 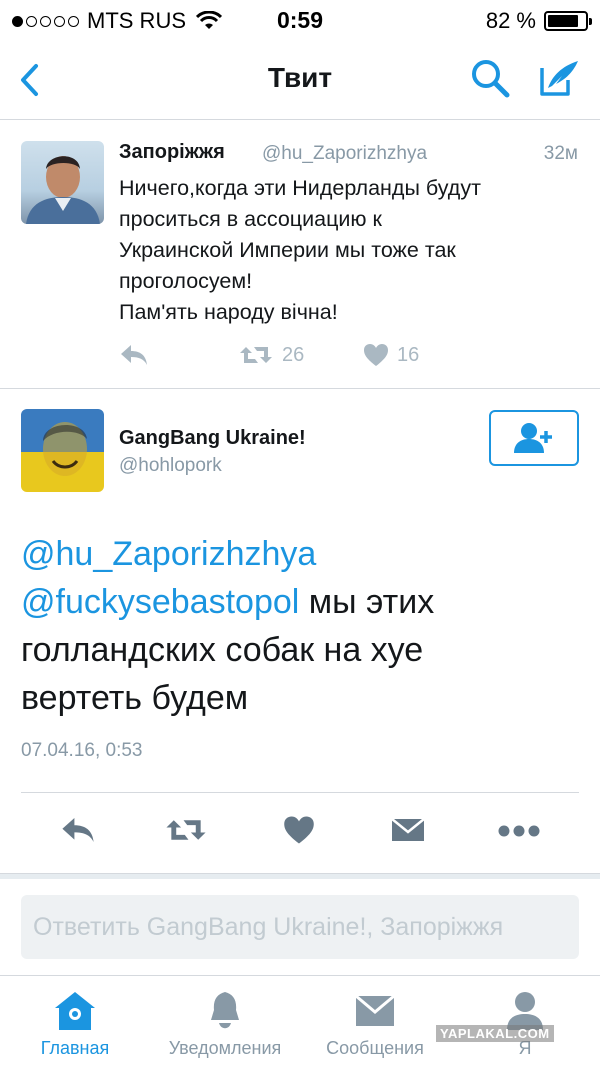 I want to click on watermark: YAPLAKAL.COM, so click(x=495, y=1033).